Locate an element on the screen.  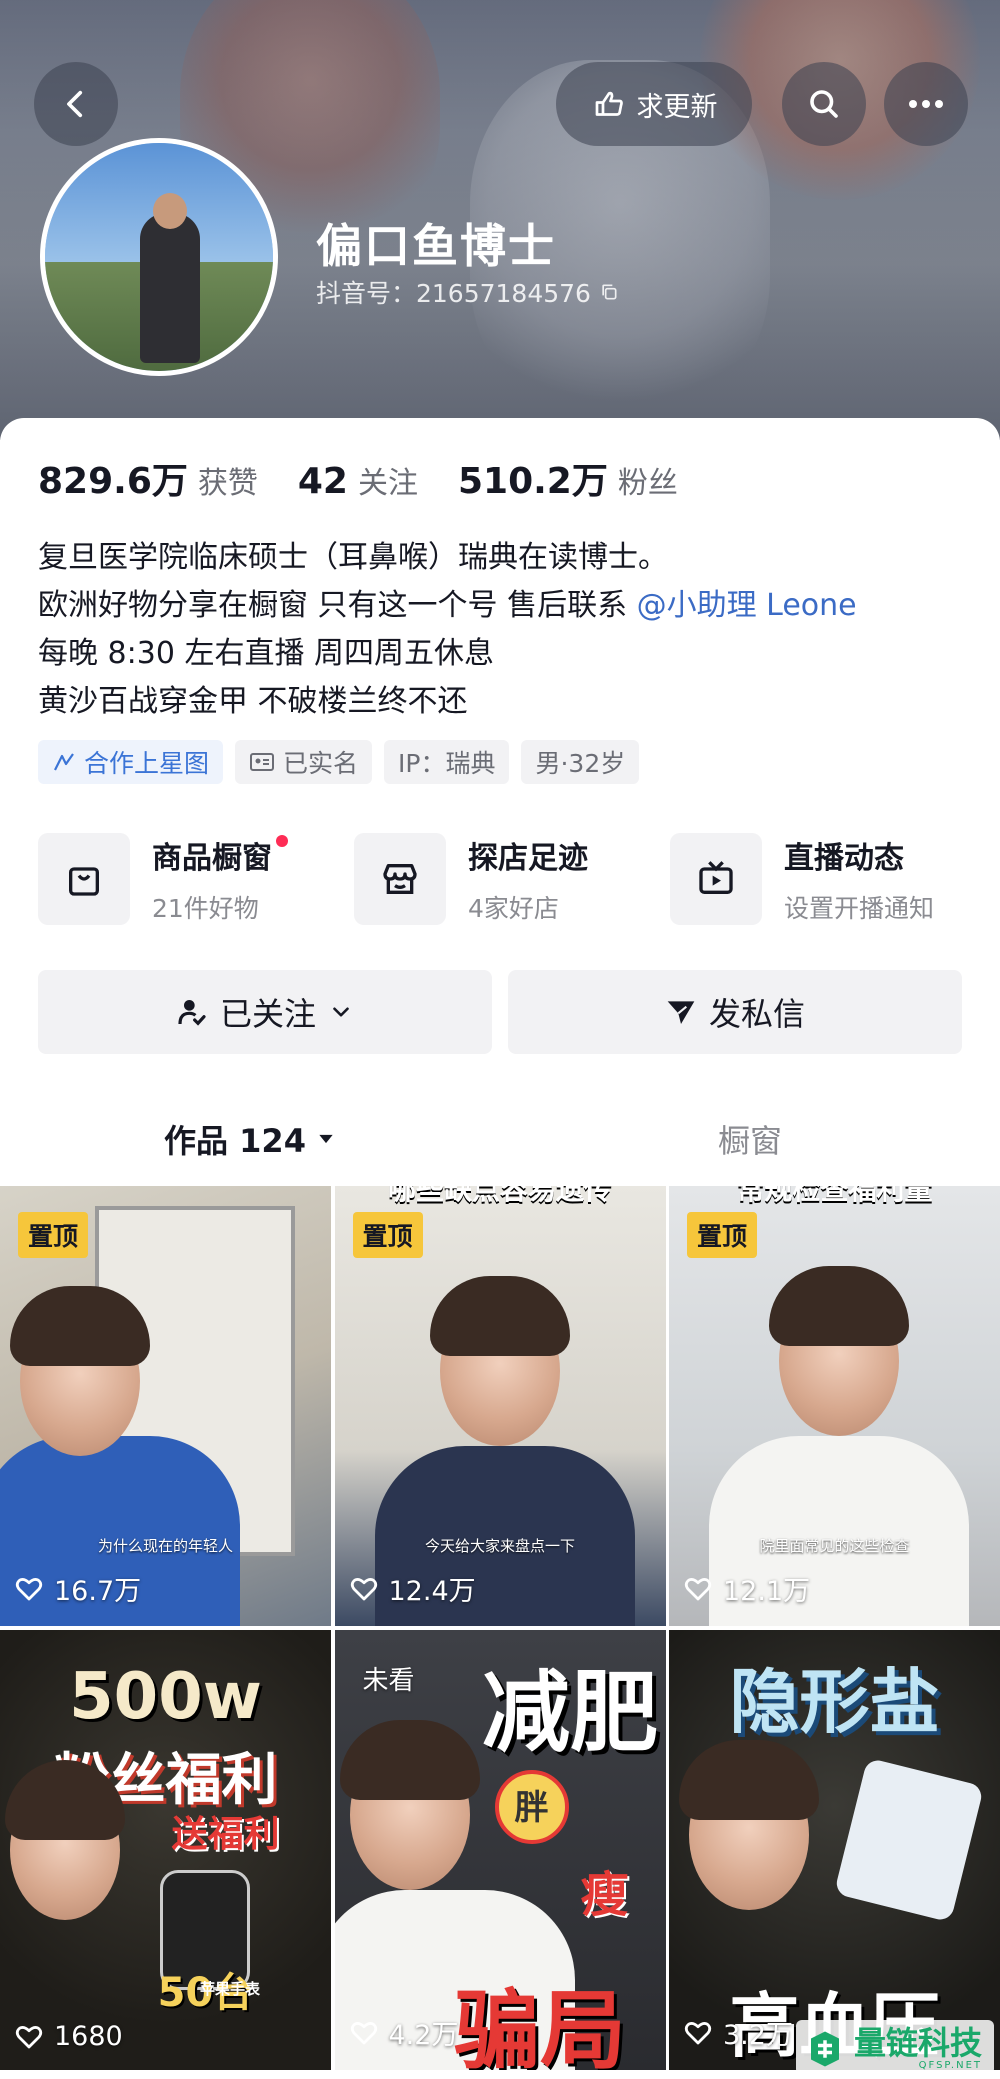
tv-icon is located at coordinates (716, 877).